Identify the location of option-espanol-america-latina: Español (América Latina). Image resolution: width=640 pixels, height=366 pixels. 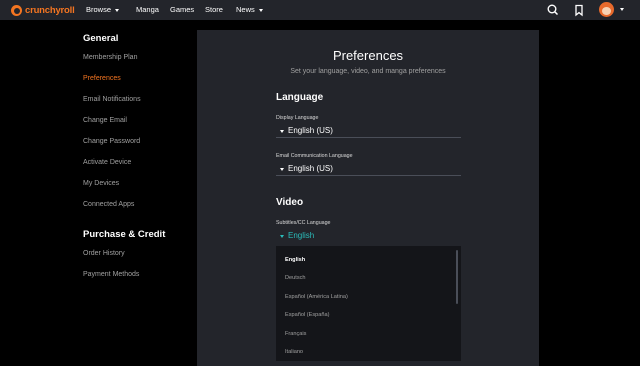
(316, 297).